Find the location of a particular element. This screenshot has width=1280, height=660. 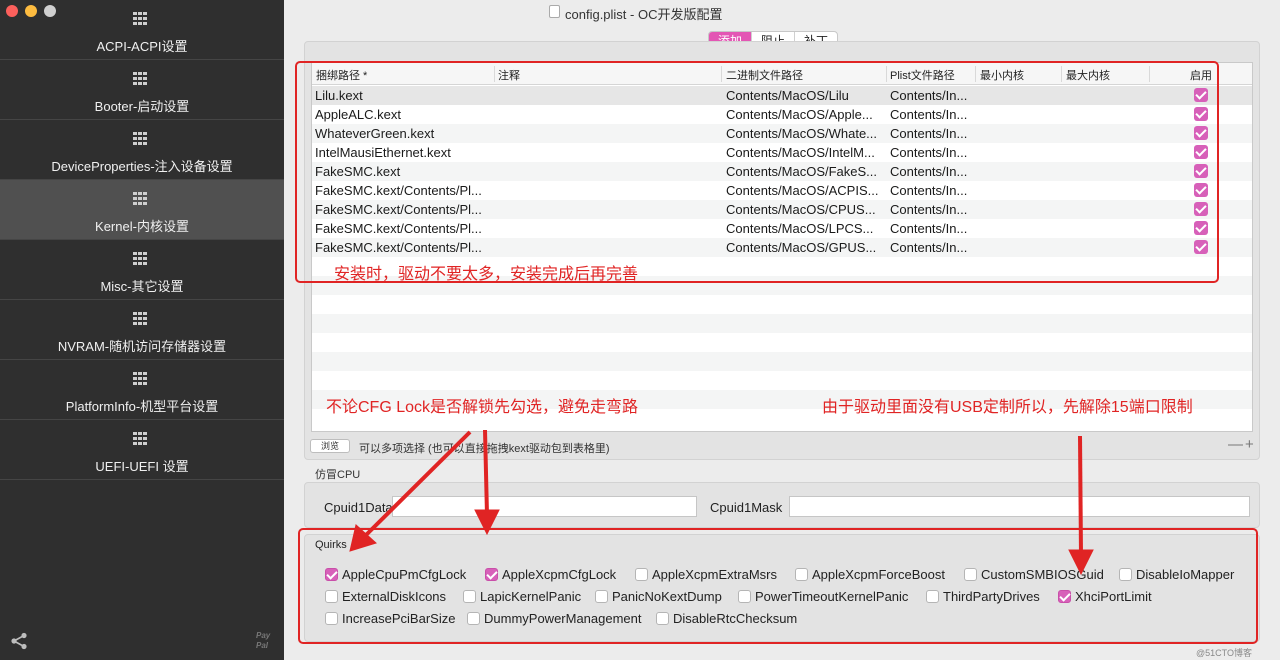

sidebar-item-label: Booter-启动设置 is located at coordinates (142, 106).